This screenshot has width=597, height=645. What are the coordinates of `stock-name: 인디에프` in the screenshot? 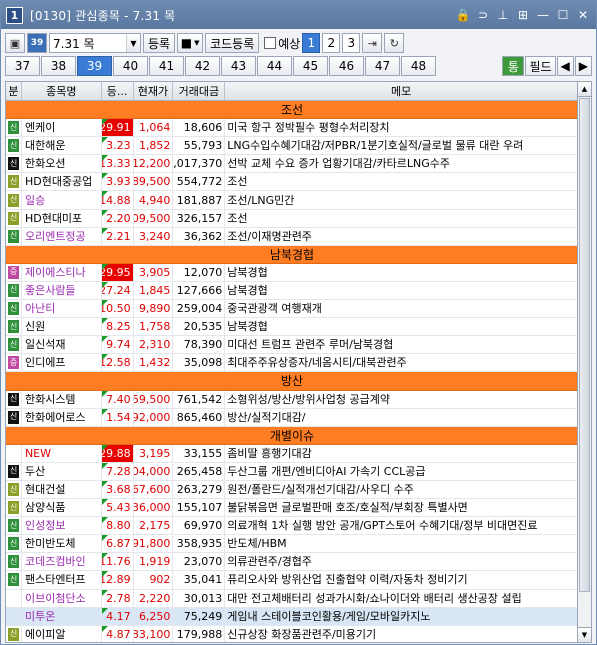 It's located at (62, 363).